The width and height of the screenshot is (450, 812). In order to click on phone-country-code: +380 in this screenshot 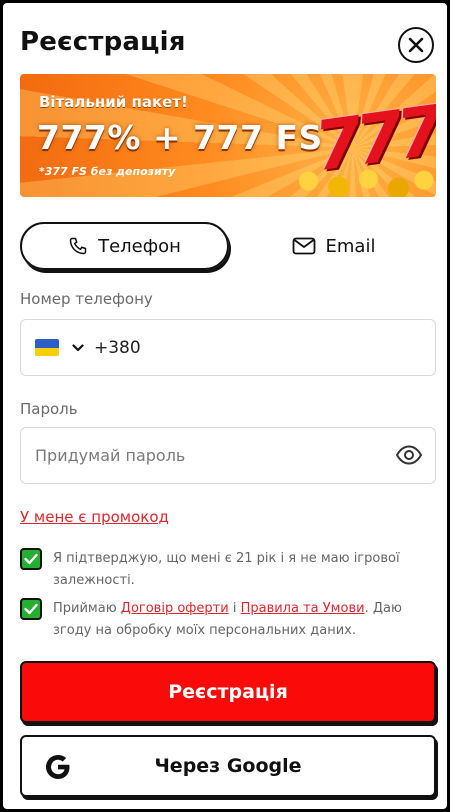, I will do `click(117, 347)`.